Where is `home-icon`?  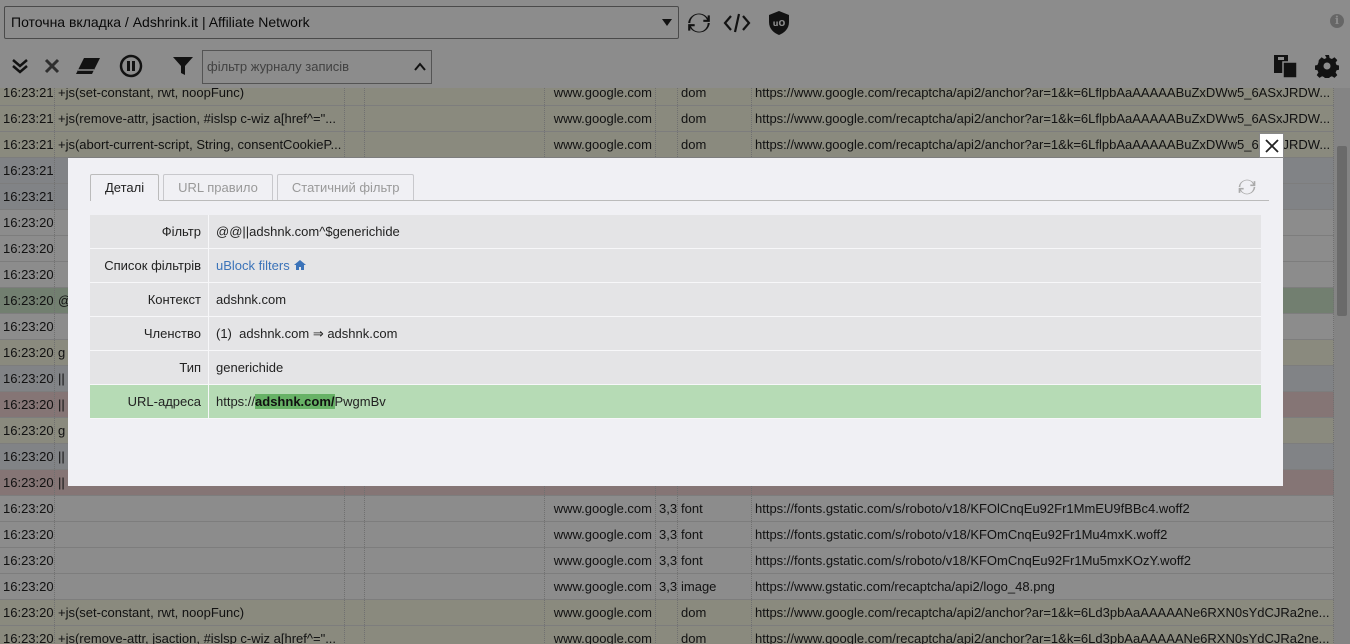
home-icon is located at coordinates (300, 265).